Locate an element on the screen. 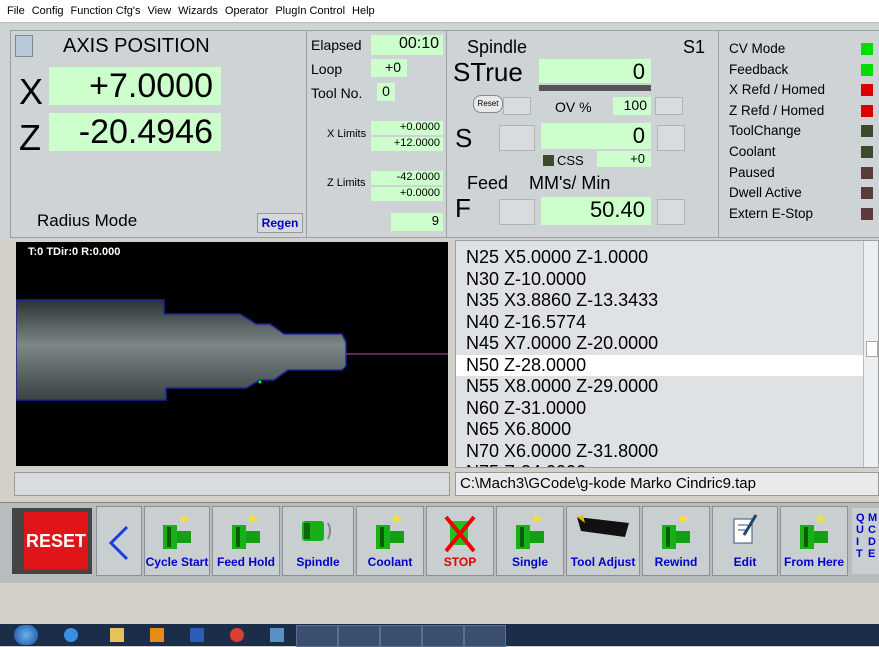 The height and width of the screenshot is (647, 879). menu-plugin-control: PlugIn Control is located at coordinates (310, 11).